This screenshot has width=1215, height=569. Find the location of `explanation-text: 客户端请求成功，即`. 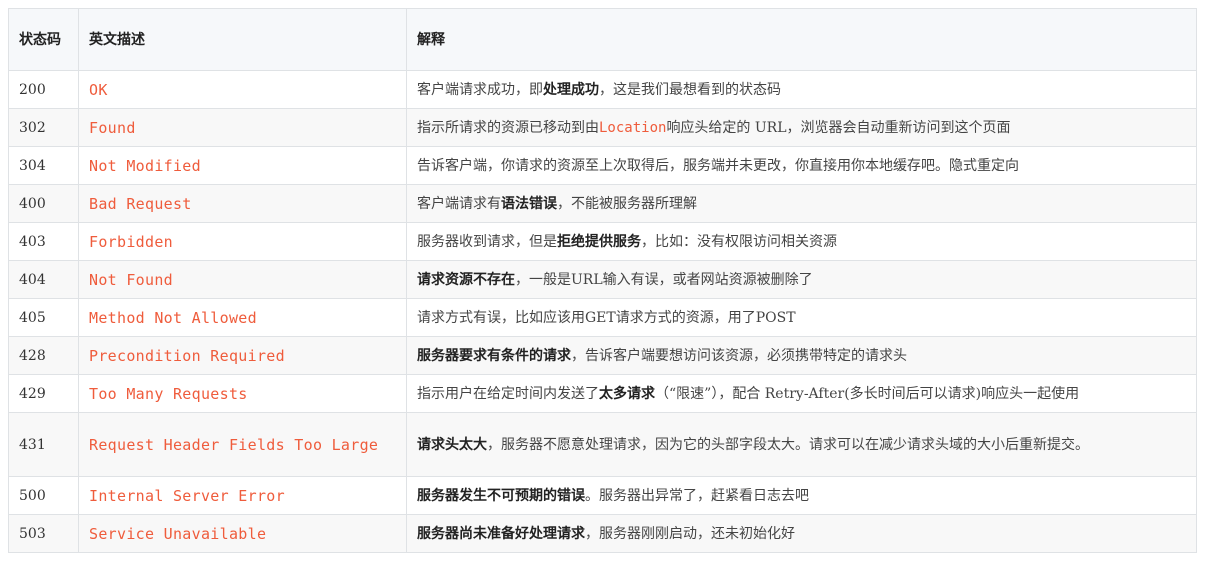

explanation-text: 客户端请求成功，即 is located at coordinates (480, 89).